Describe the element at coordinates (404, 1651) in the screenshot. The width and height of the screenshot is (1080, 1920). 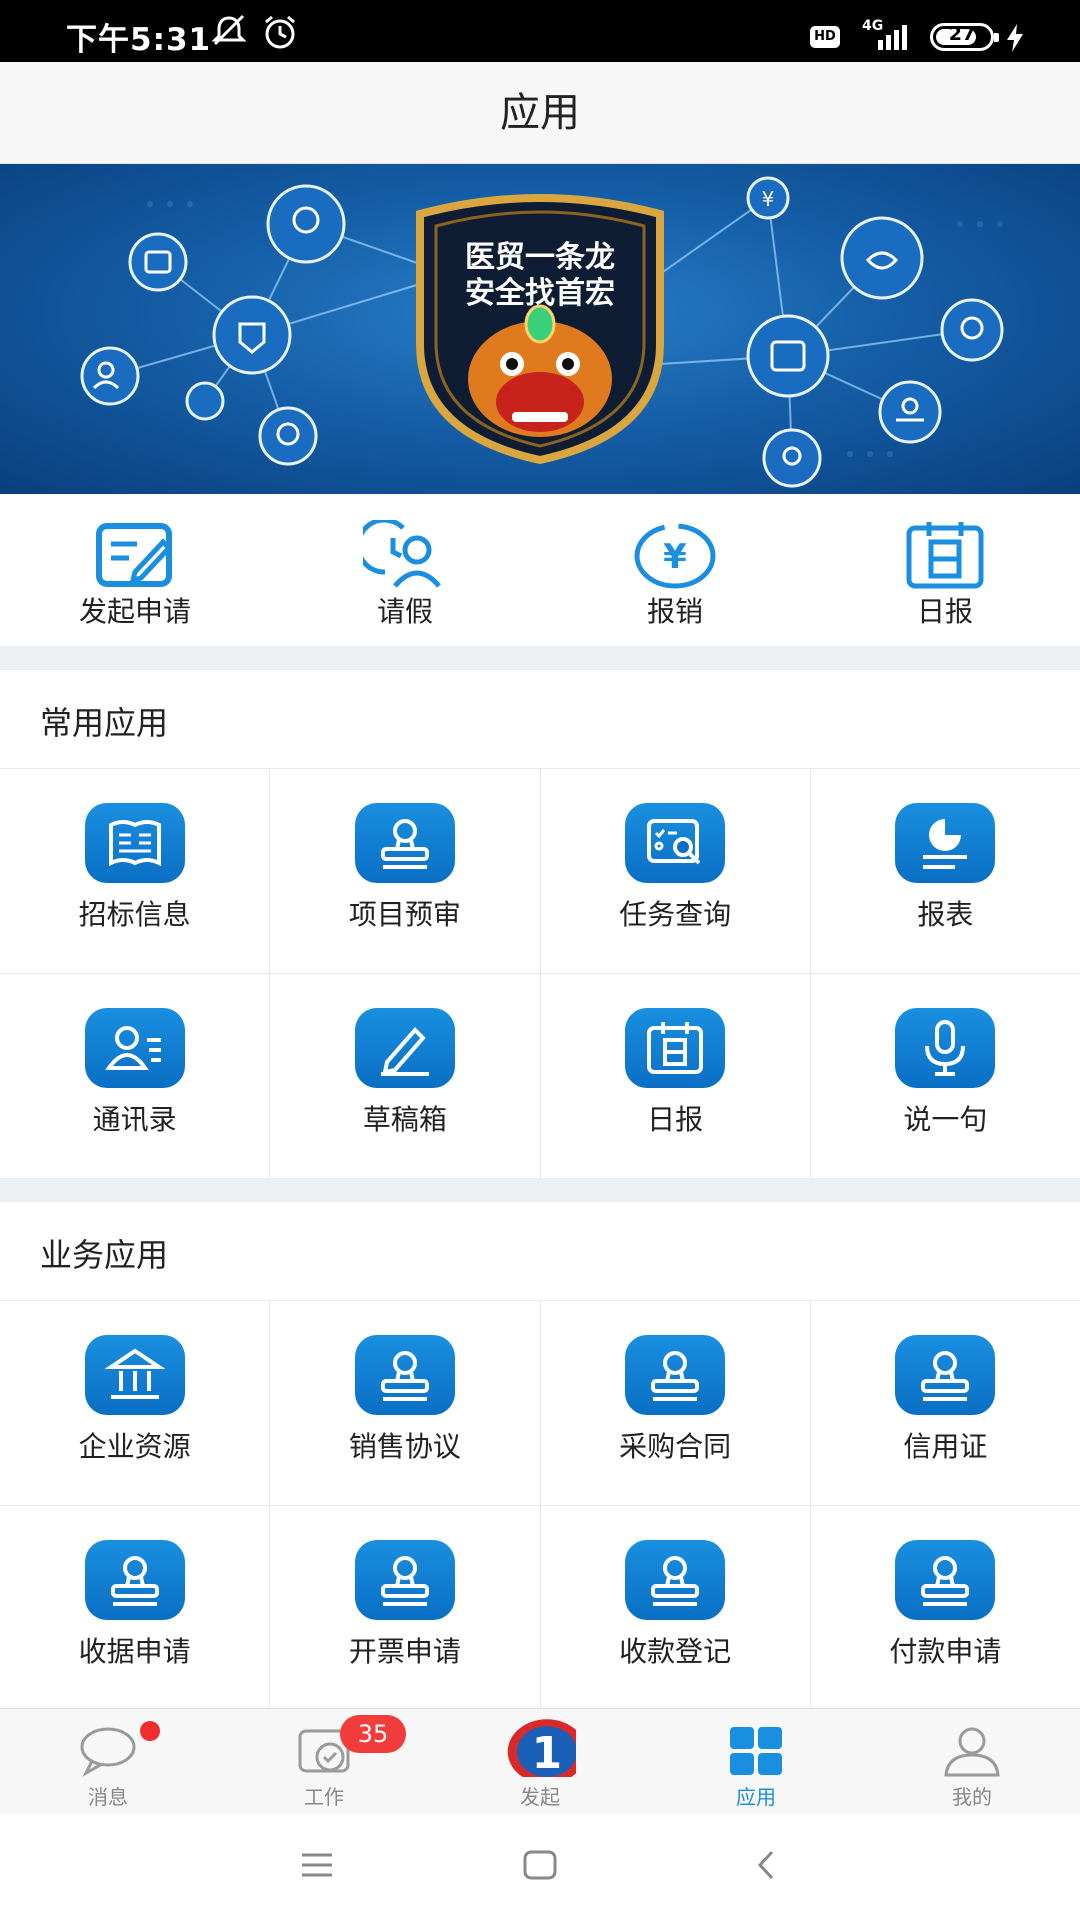
I see `app-label: 开票申请` at that location.